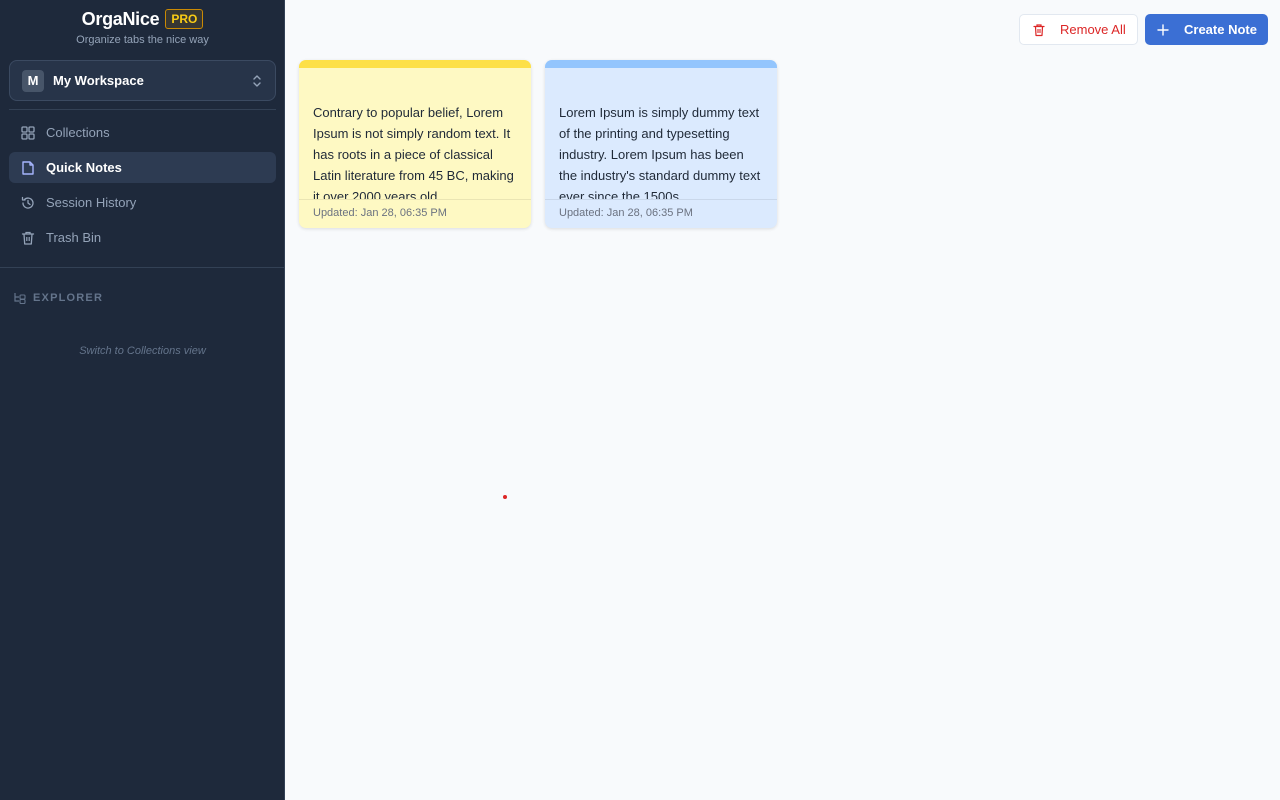 The width and height of the screenshot is (1280, 800). Describe the element at coordinates (505, 497) in the screenshot. I see `cursor-indicator` at that location.